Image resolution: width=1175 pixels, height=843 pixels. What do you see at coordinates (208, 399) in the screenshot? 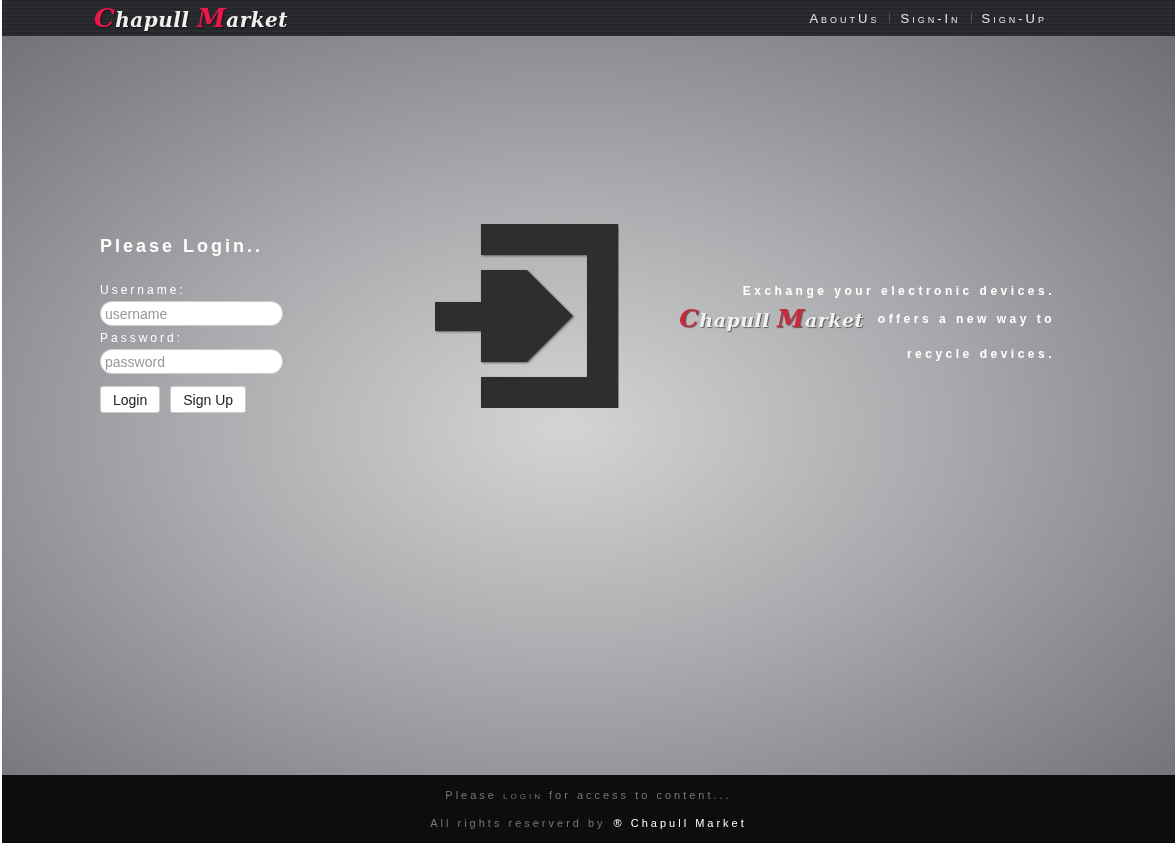
I see `sign-up-button: Sign Up` at bounding box center [208, 399].